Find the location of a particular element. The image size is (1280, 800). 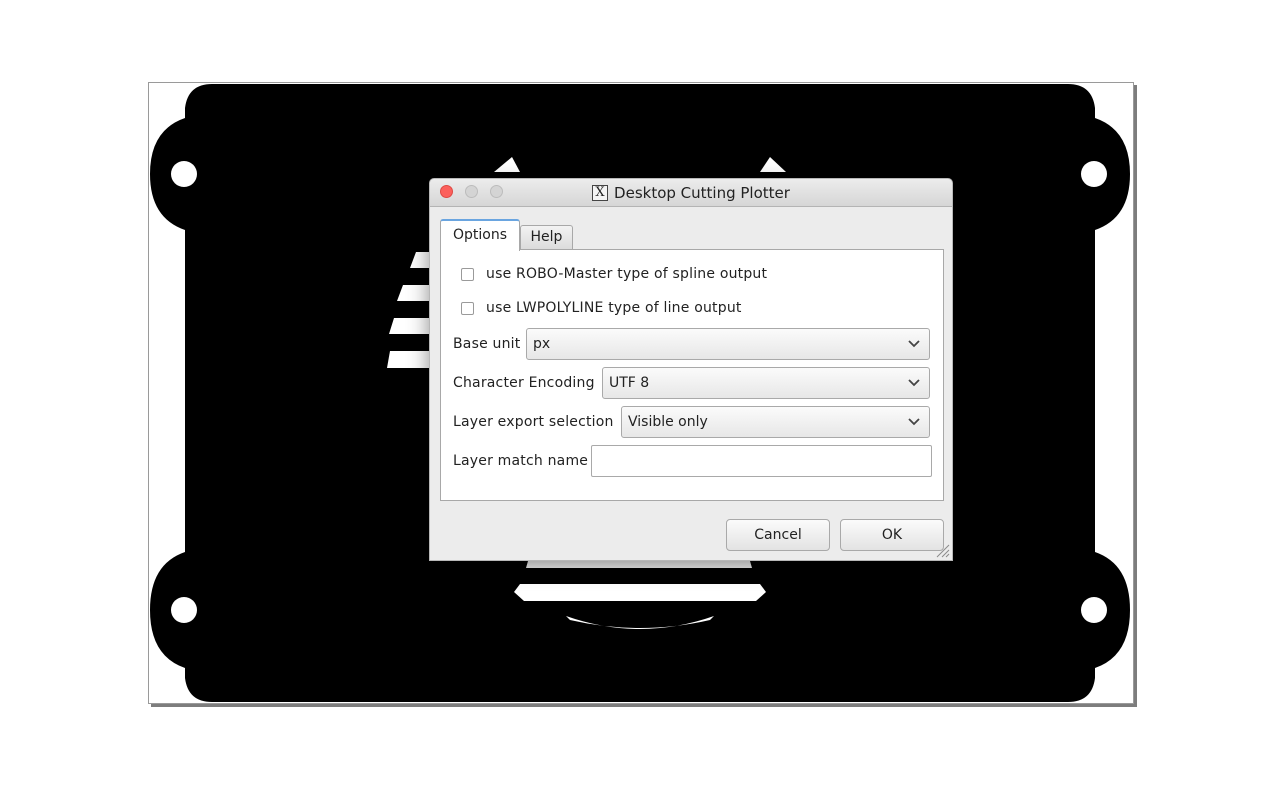

base-unit-label: Base unit is located at coordinates (487, 344).